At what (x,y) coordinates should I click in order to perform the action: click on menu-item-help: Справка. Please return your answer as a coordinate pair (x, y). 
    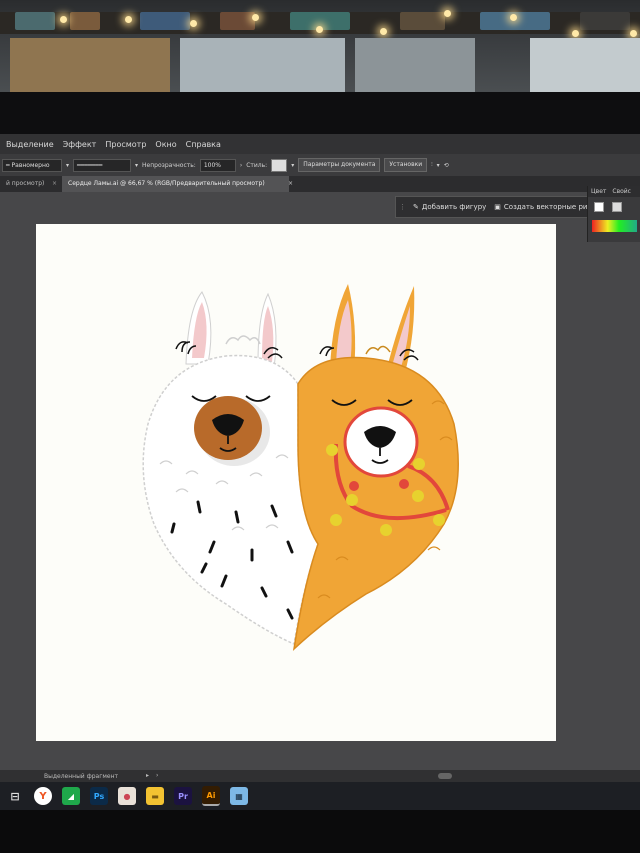
    Looking at the image, I should click on (203, 144).